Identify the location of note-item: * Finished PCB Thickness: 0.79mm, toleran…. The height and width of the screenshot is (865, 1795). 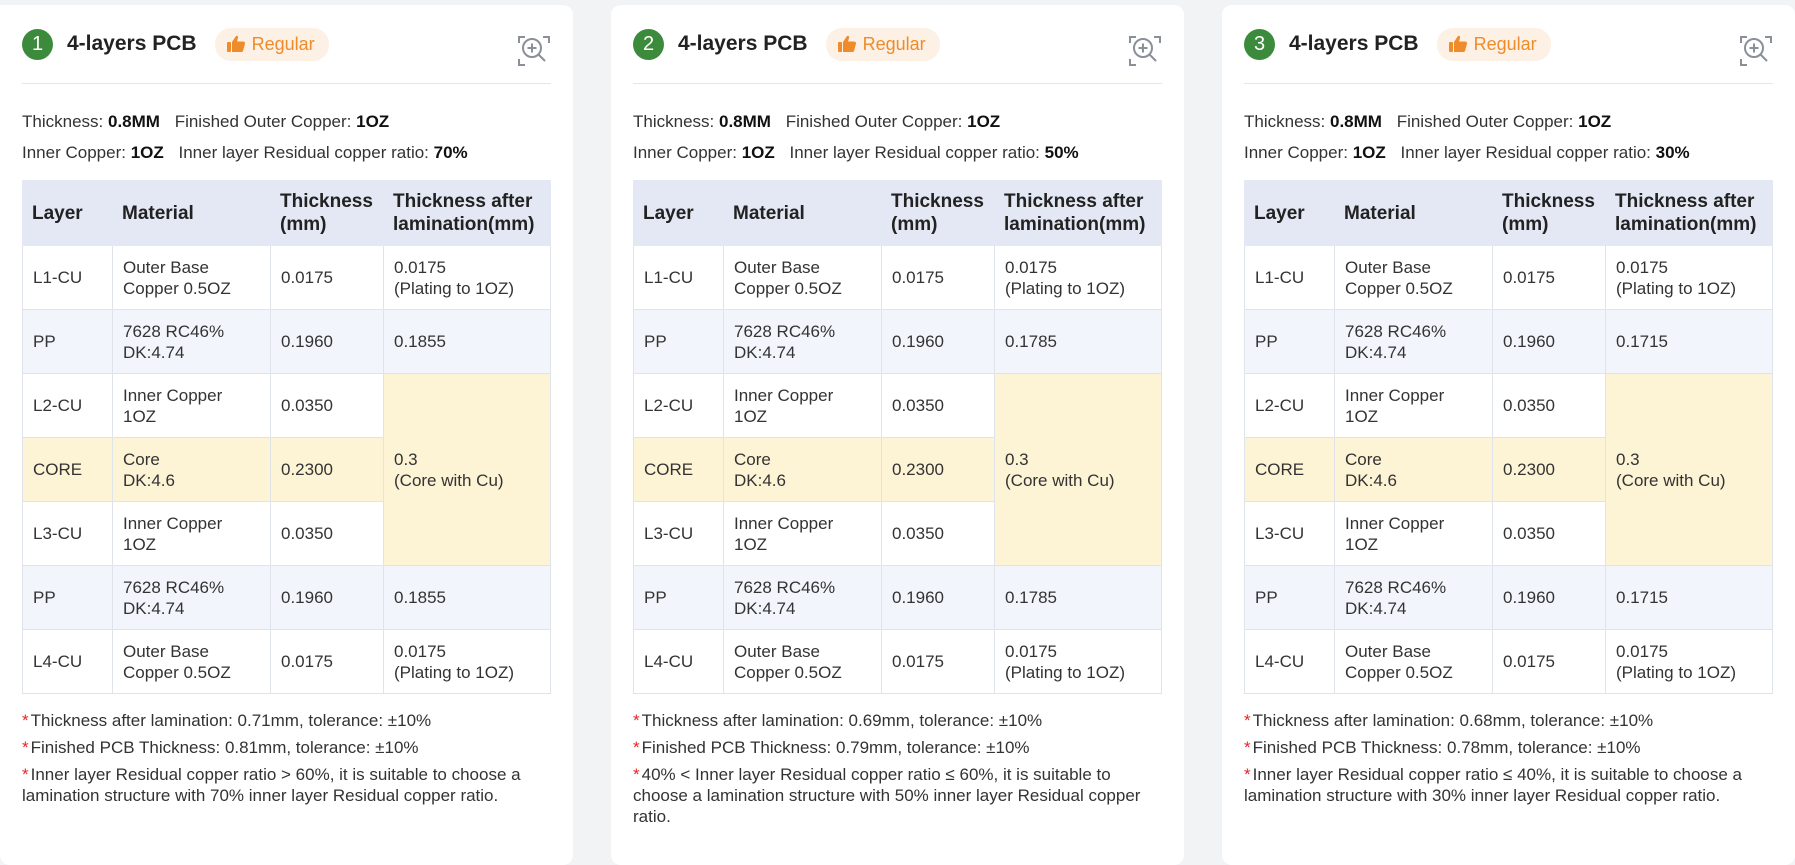
(897, 747).